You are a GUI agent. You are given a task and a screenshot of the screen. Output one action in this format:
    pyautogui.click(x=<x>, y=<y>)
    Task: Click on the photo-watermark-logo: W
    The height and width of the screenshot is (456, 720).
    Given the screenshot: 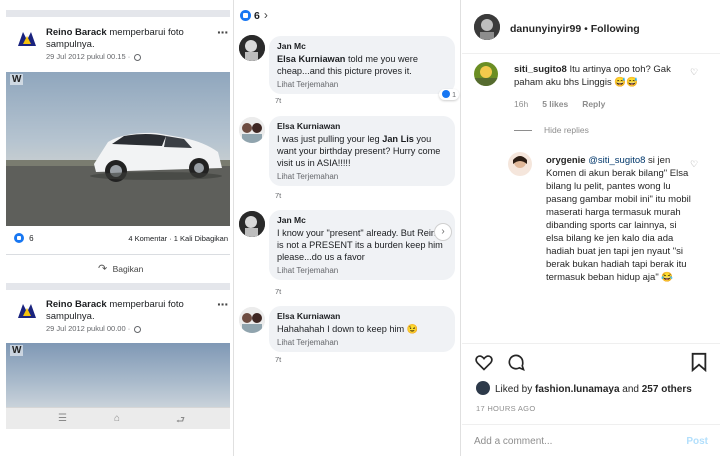 What is the action you would take?
    pyautogui.click(x=17, y=350)
    